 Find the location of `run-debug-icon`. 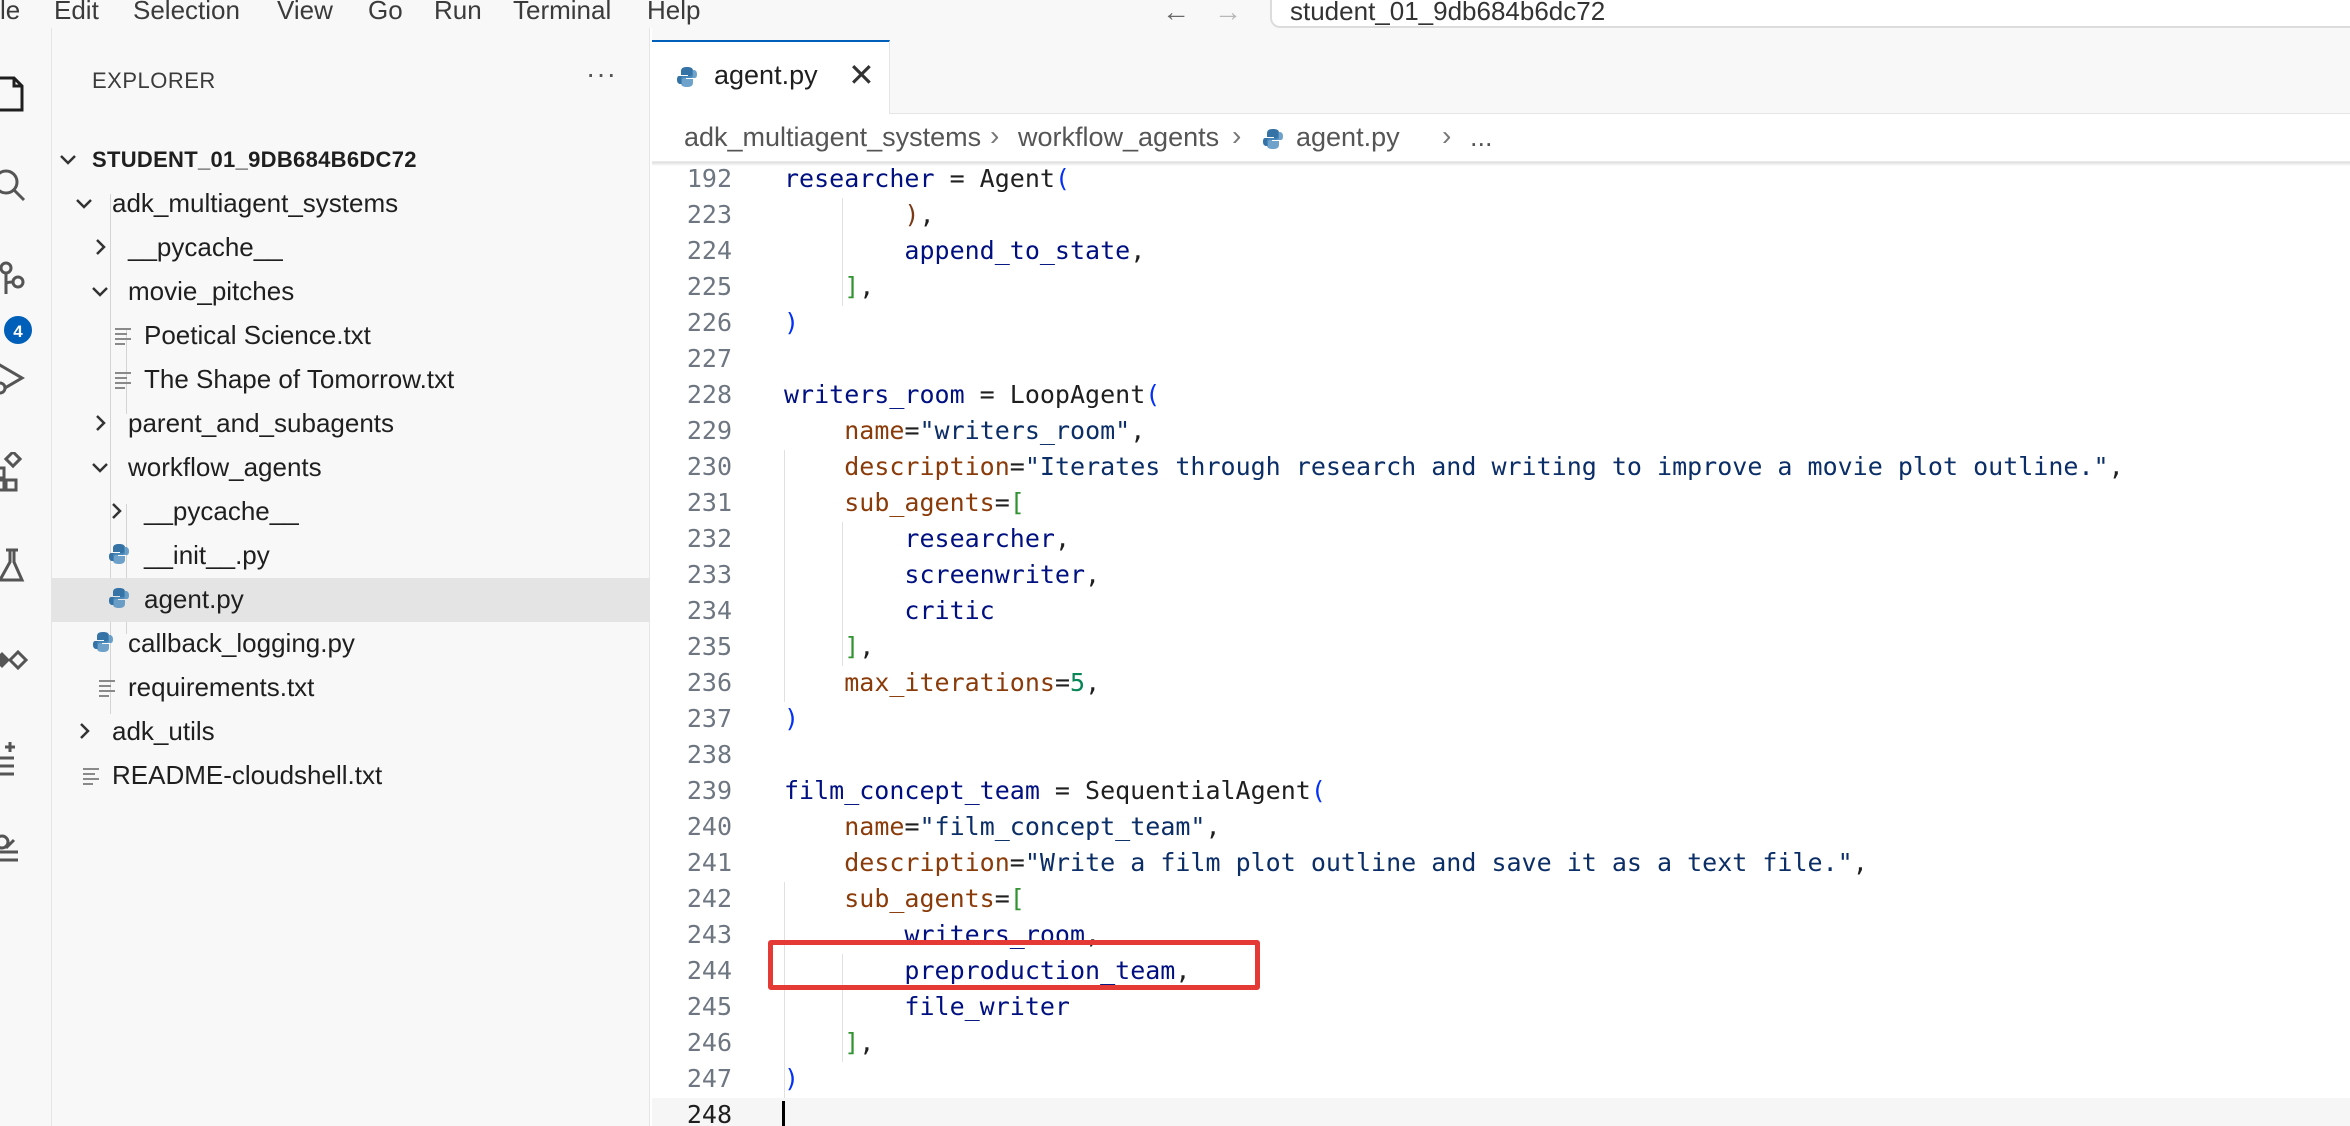

run-debug-icon is located at coordinates (16, 378).